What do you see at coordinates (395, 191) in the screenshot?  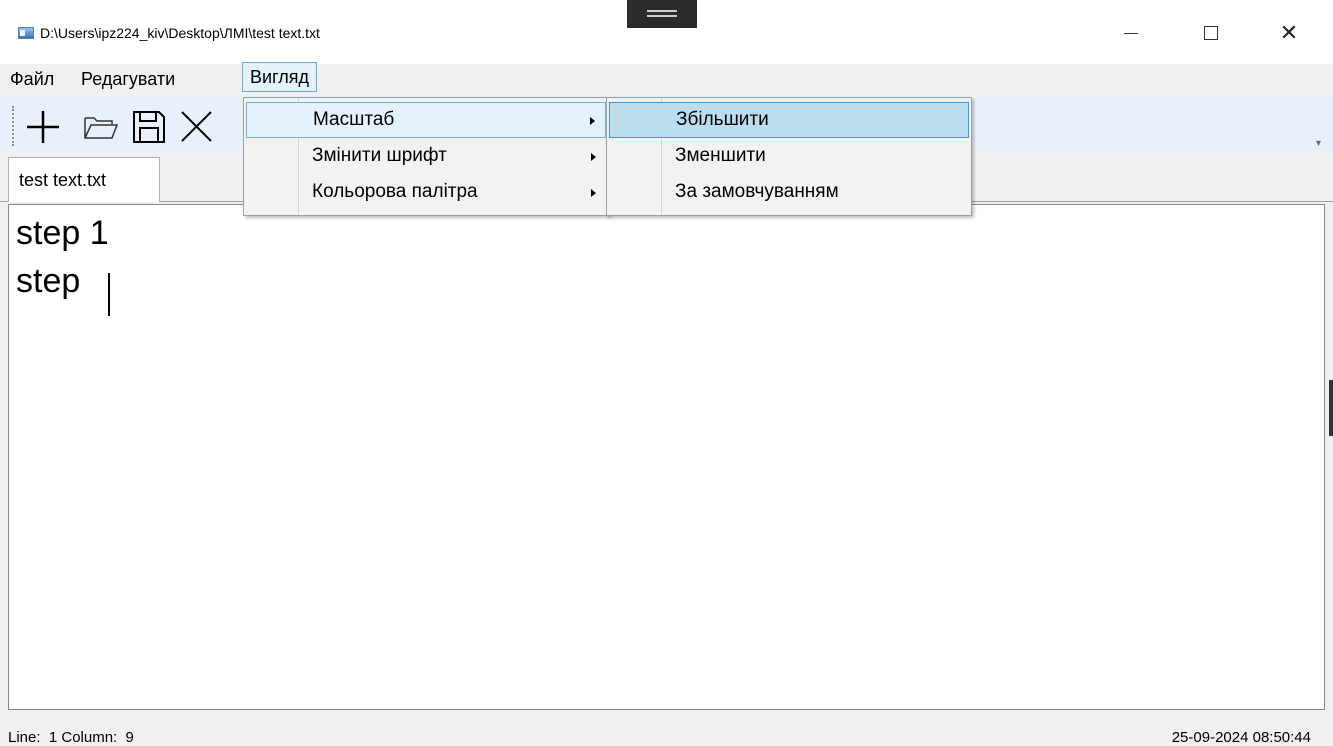 I see `menu-item-label: Кольорова палітра` at bounding box center [395, 191].